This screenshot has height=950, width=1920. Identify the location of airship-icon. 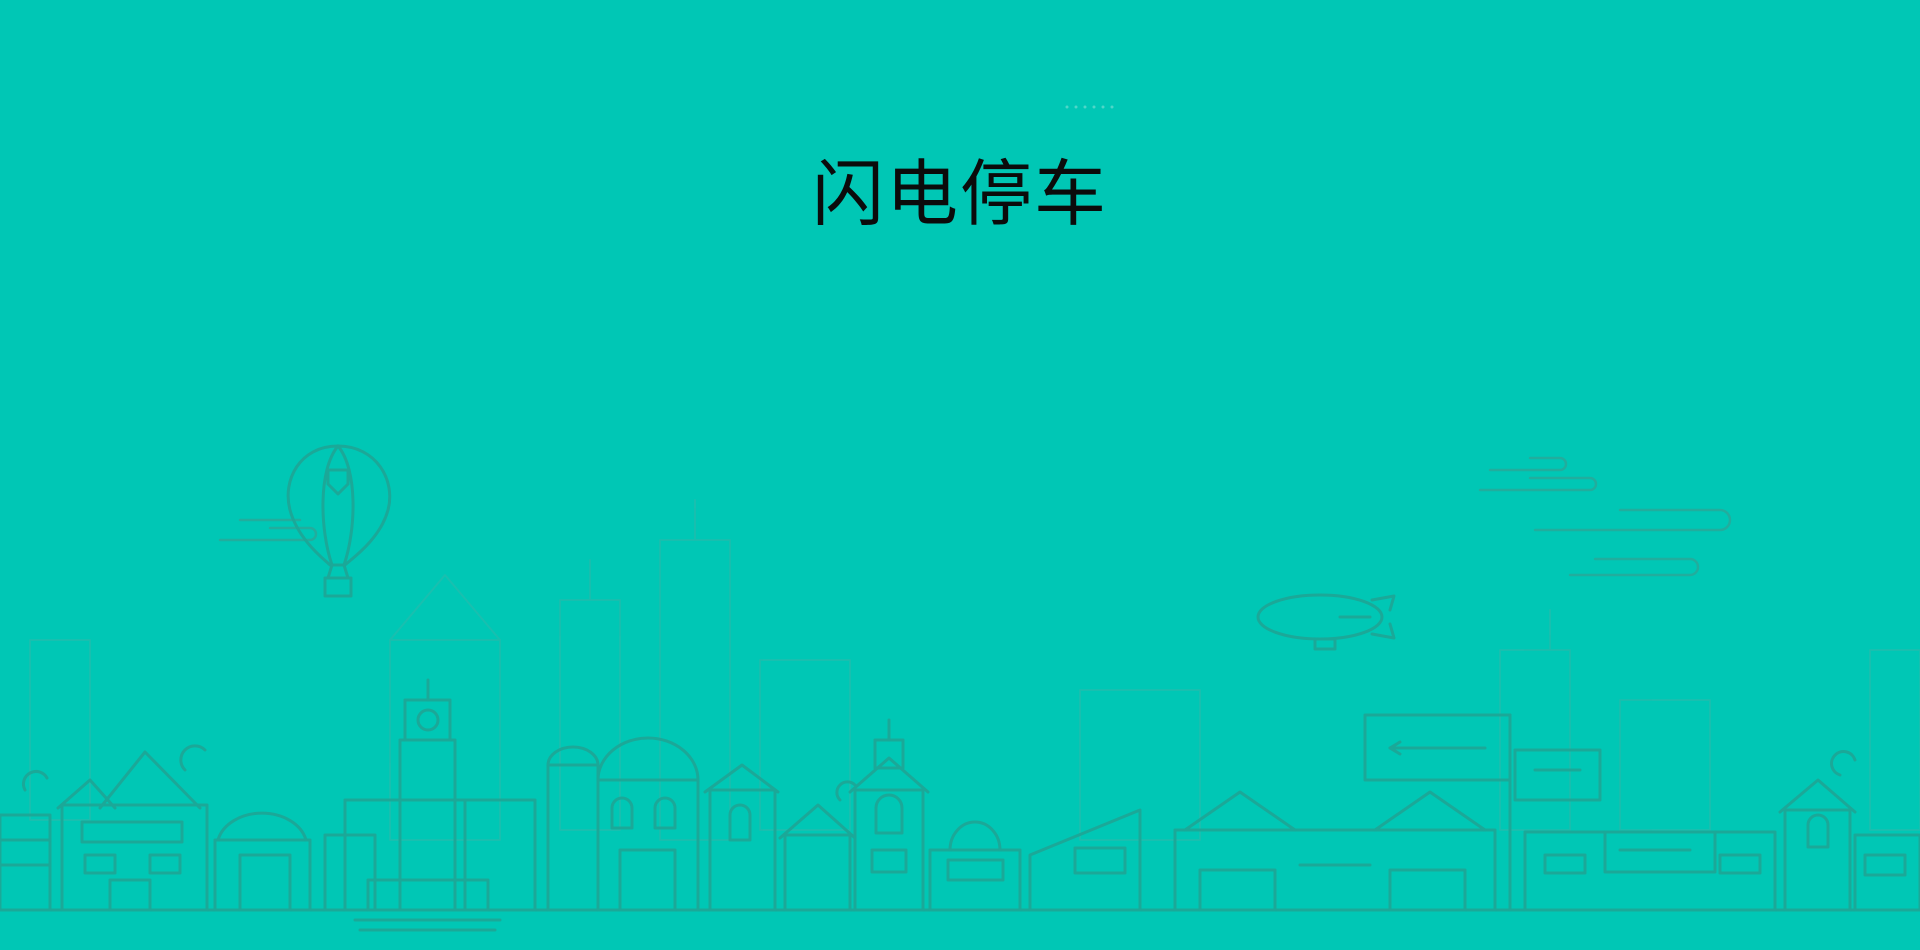
(1326, 622).